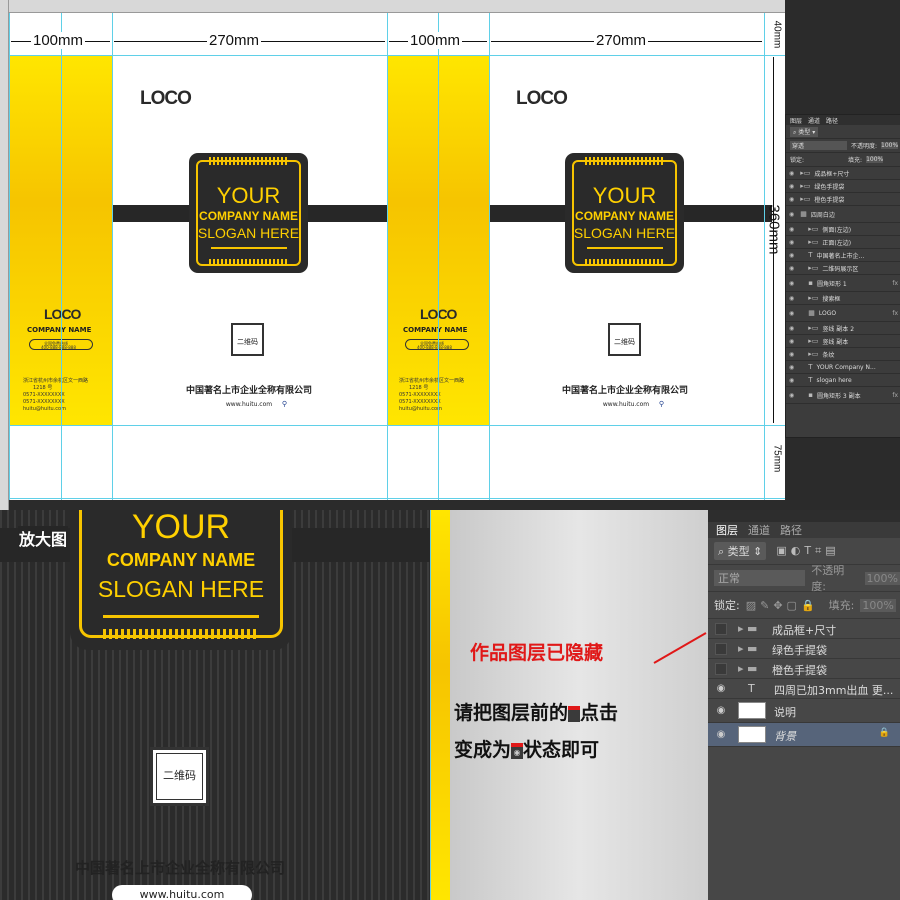  Describe the element at coordinates (624, 391) in the screenshot. I see `back-company-name: 中国著名上市企业全称有限公司` at that location.